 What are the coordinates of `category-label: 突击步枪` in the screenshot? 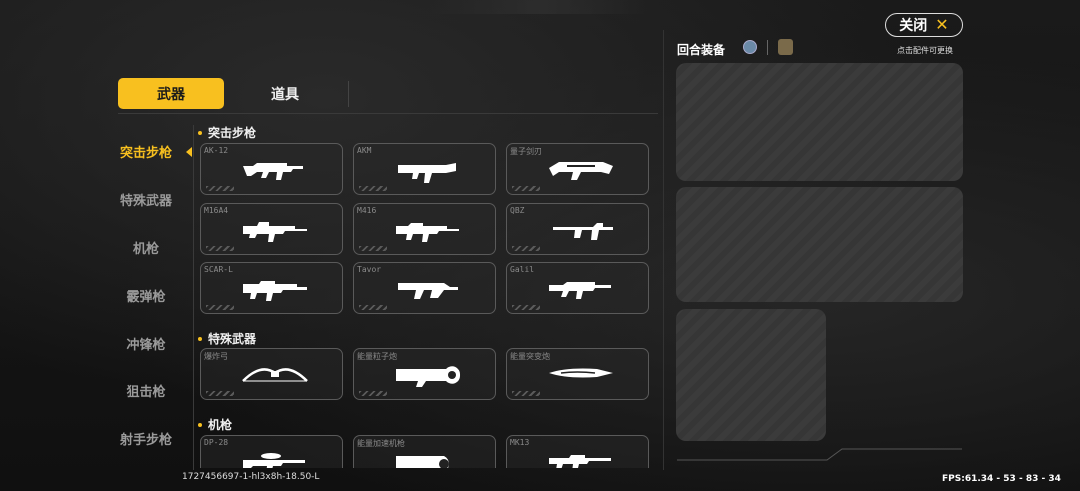 It's located at (145, 154).